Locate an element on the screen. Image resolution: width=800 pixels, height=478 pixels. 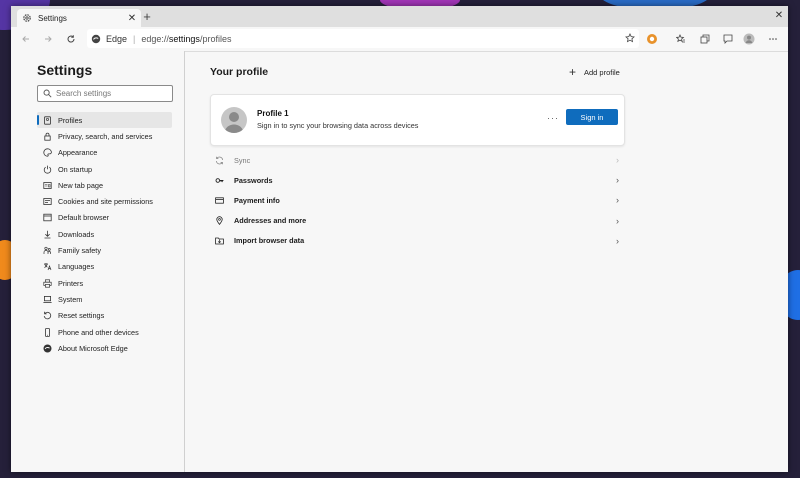
sign-in-button: Sign in is located at coordinates (592, 117).